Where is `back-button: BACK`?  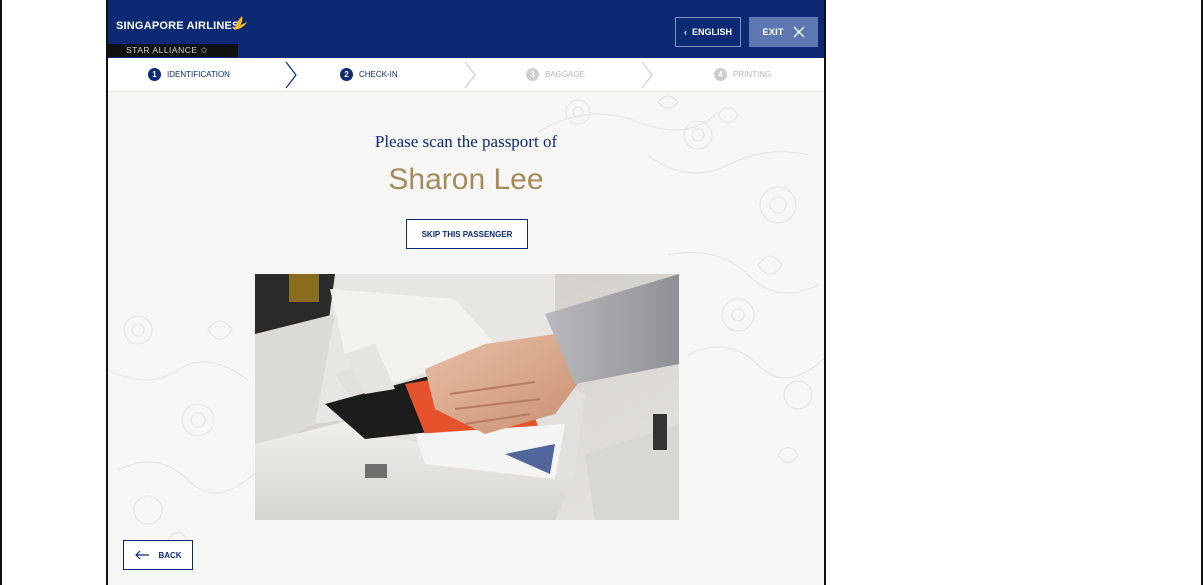 back-button: BACK is located at coordinates (158, 555).